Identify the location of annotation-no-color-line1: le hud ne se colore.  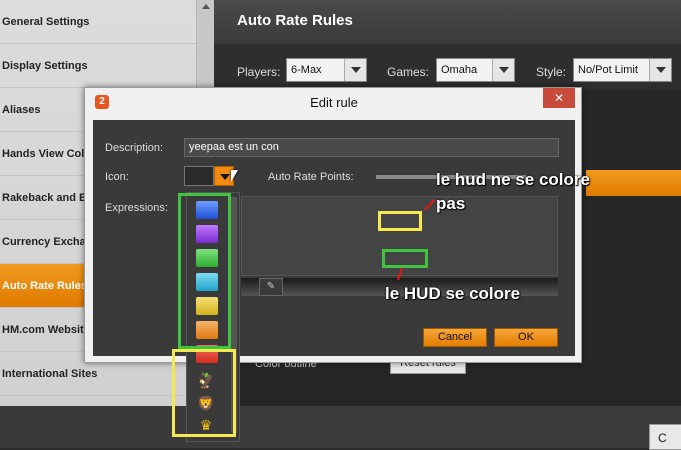
(513, 179).